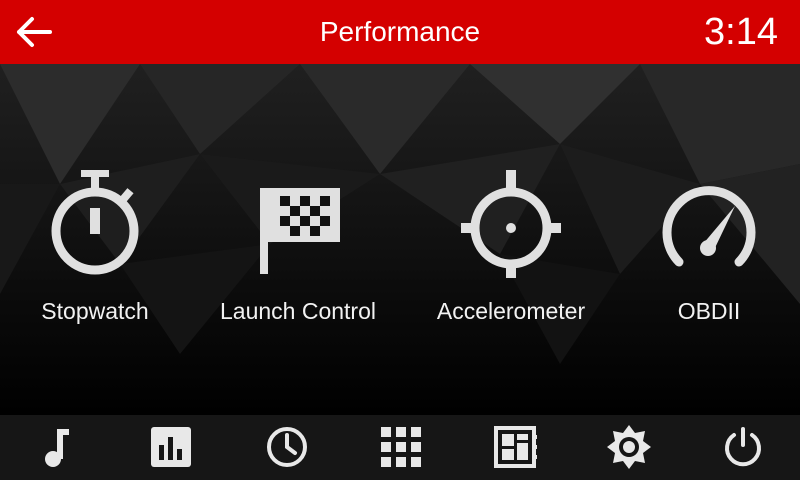 The height and width of the screenshot is (480, 800). I want to click on dock-power-button, so click(741, 447).